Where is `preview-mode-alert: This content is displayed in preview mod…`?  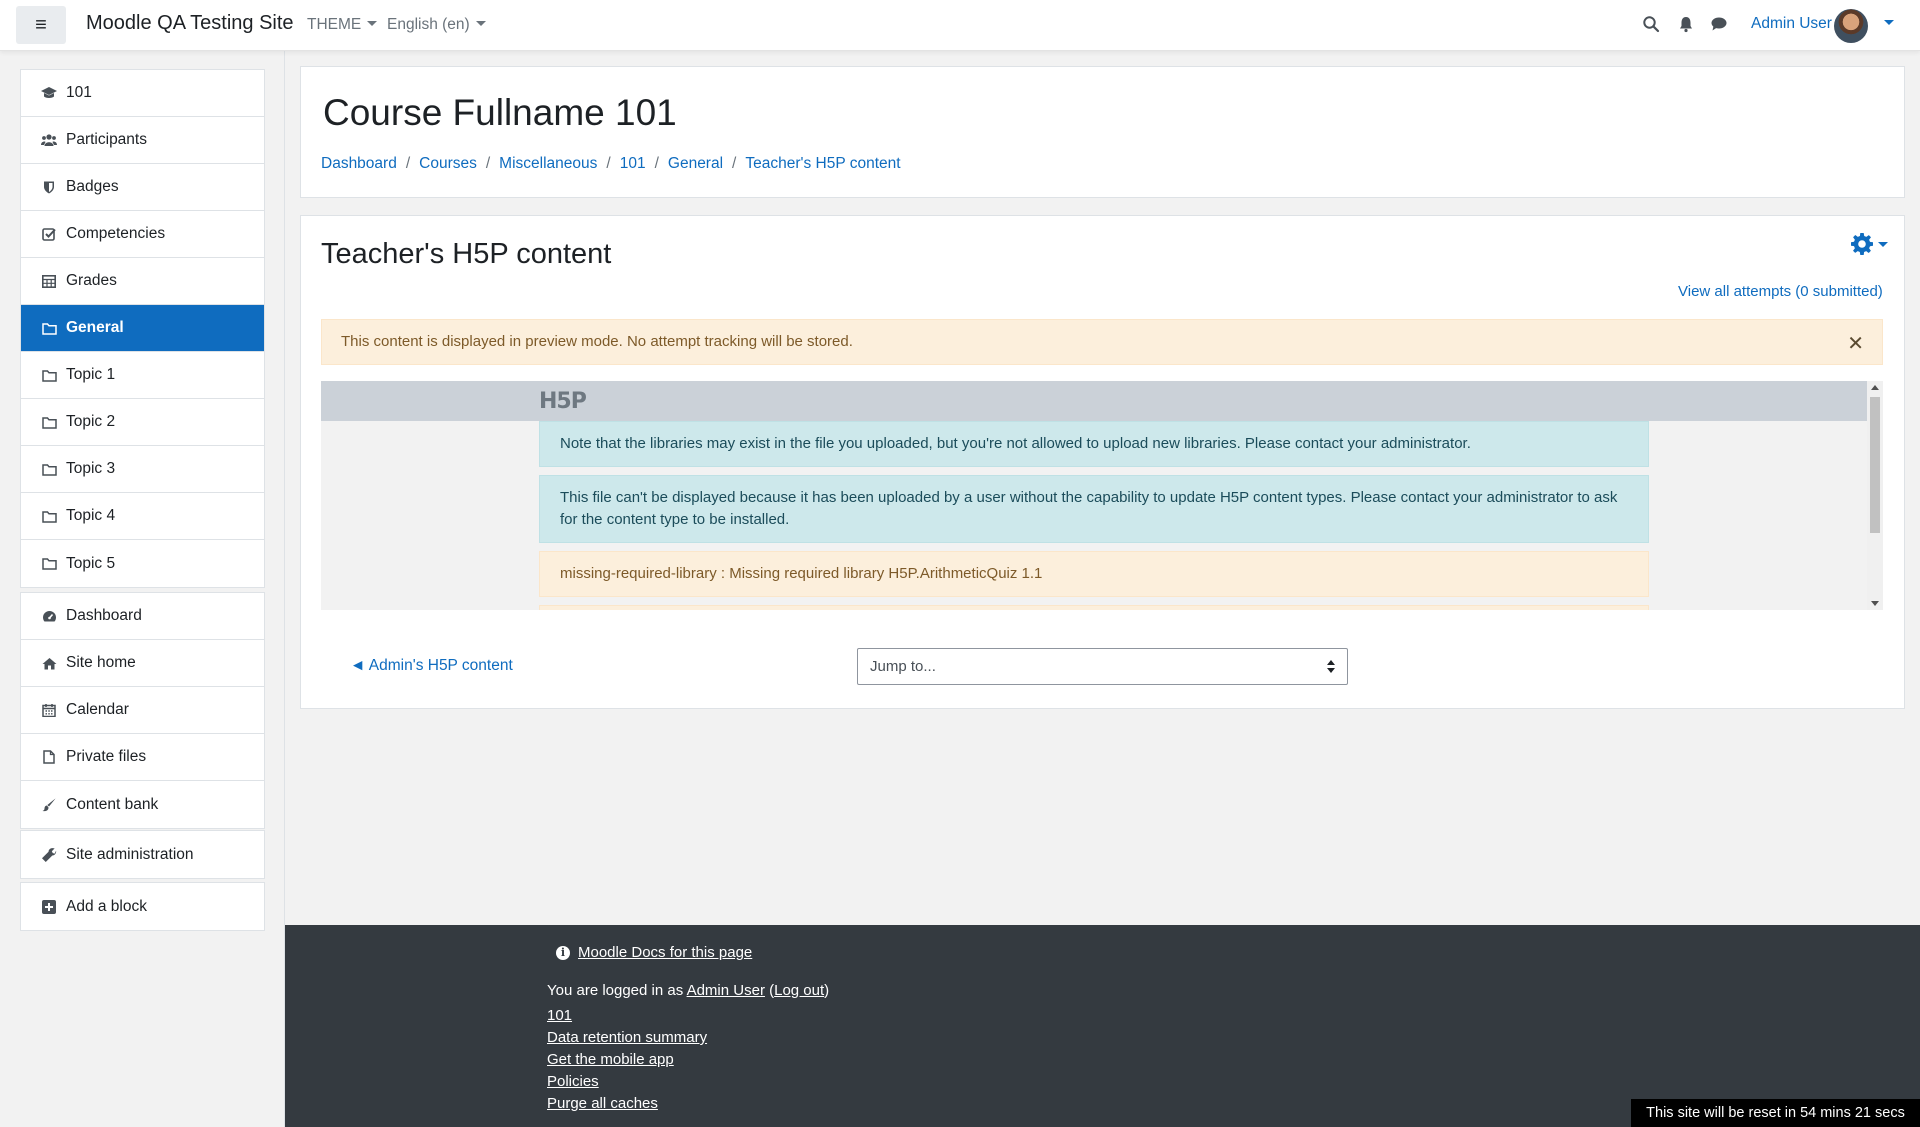
preview-mode-alert: This content is displayed in preview mod… is located at coordinates (1102, 342).